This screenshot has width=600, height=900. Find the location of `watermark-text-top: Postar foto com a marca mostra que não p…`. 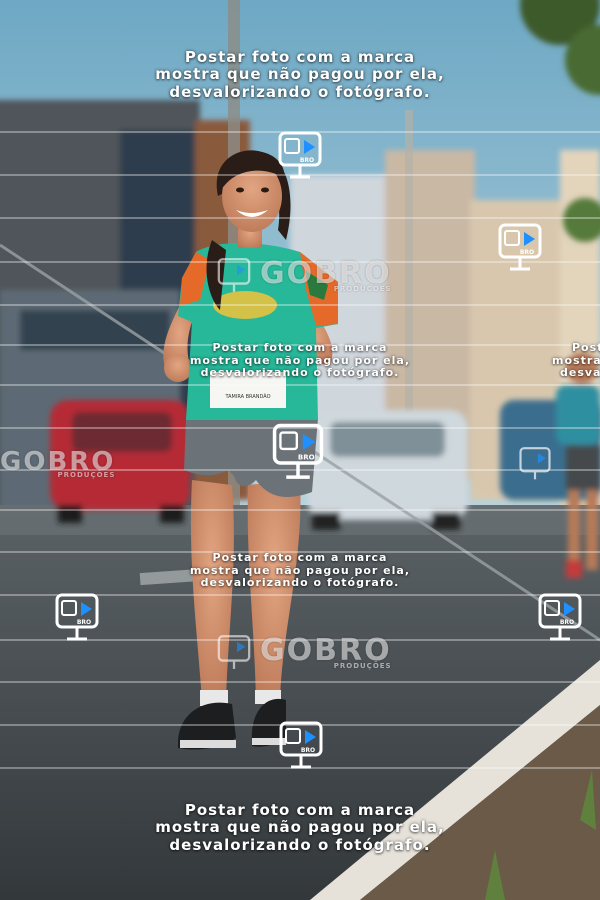

watermark-text-top: Postar foto com a marca mostra que não p… is located at coordinates (300, 74).